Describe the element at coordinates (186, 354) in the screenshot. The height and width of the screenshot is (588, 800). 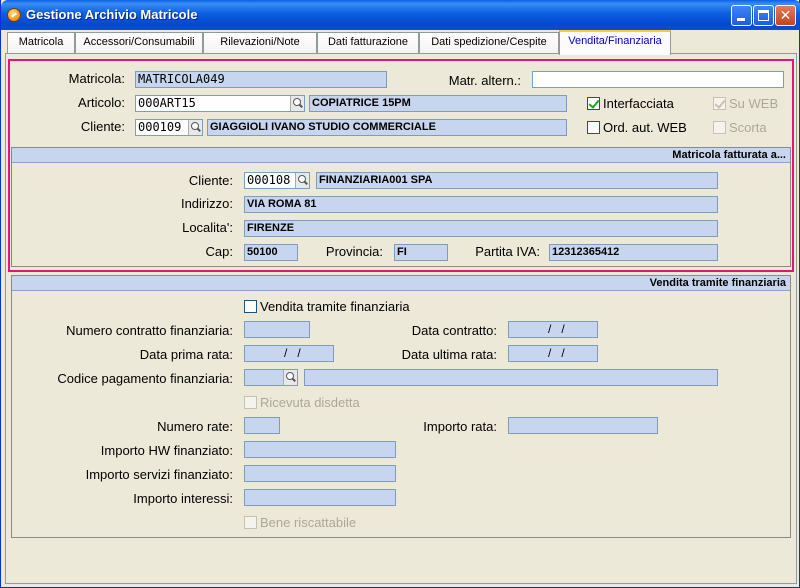
I see `data-prima-rata-label: Data prima rata:` at that location.